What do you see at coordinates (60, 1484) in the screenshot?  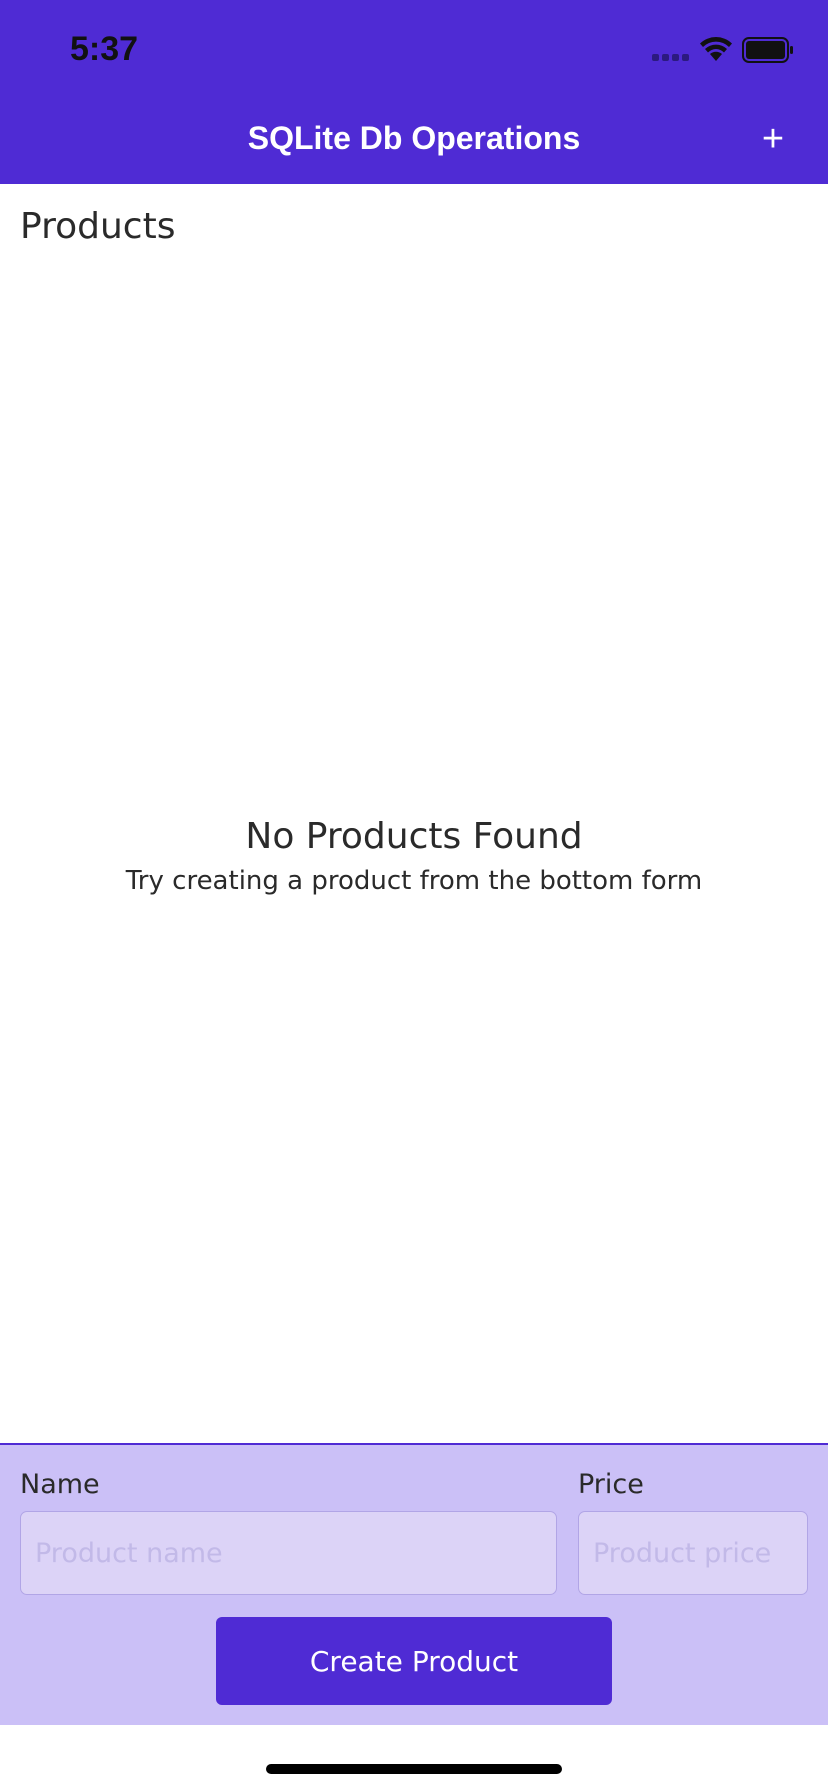 I see `name-label: Name` at bounding box center [60, 1484].